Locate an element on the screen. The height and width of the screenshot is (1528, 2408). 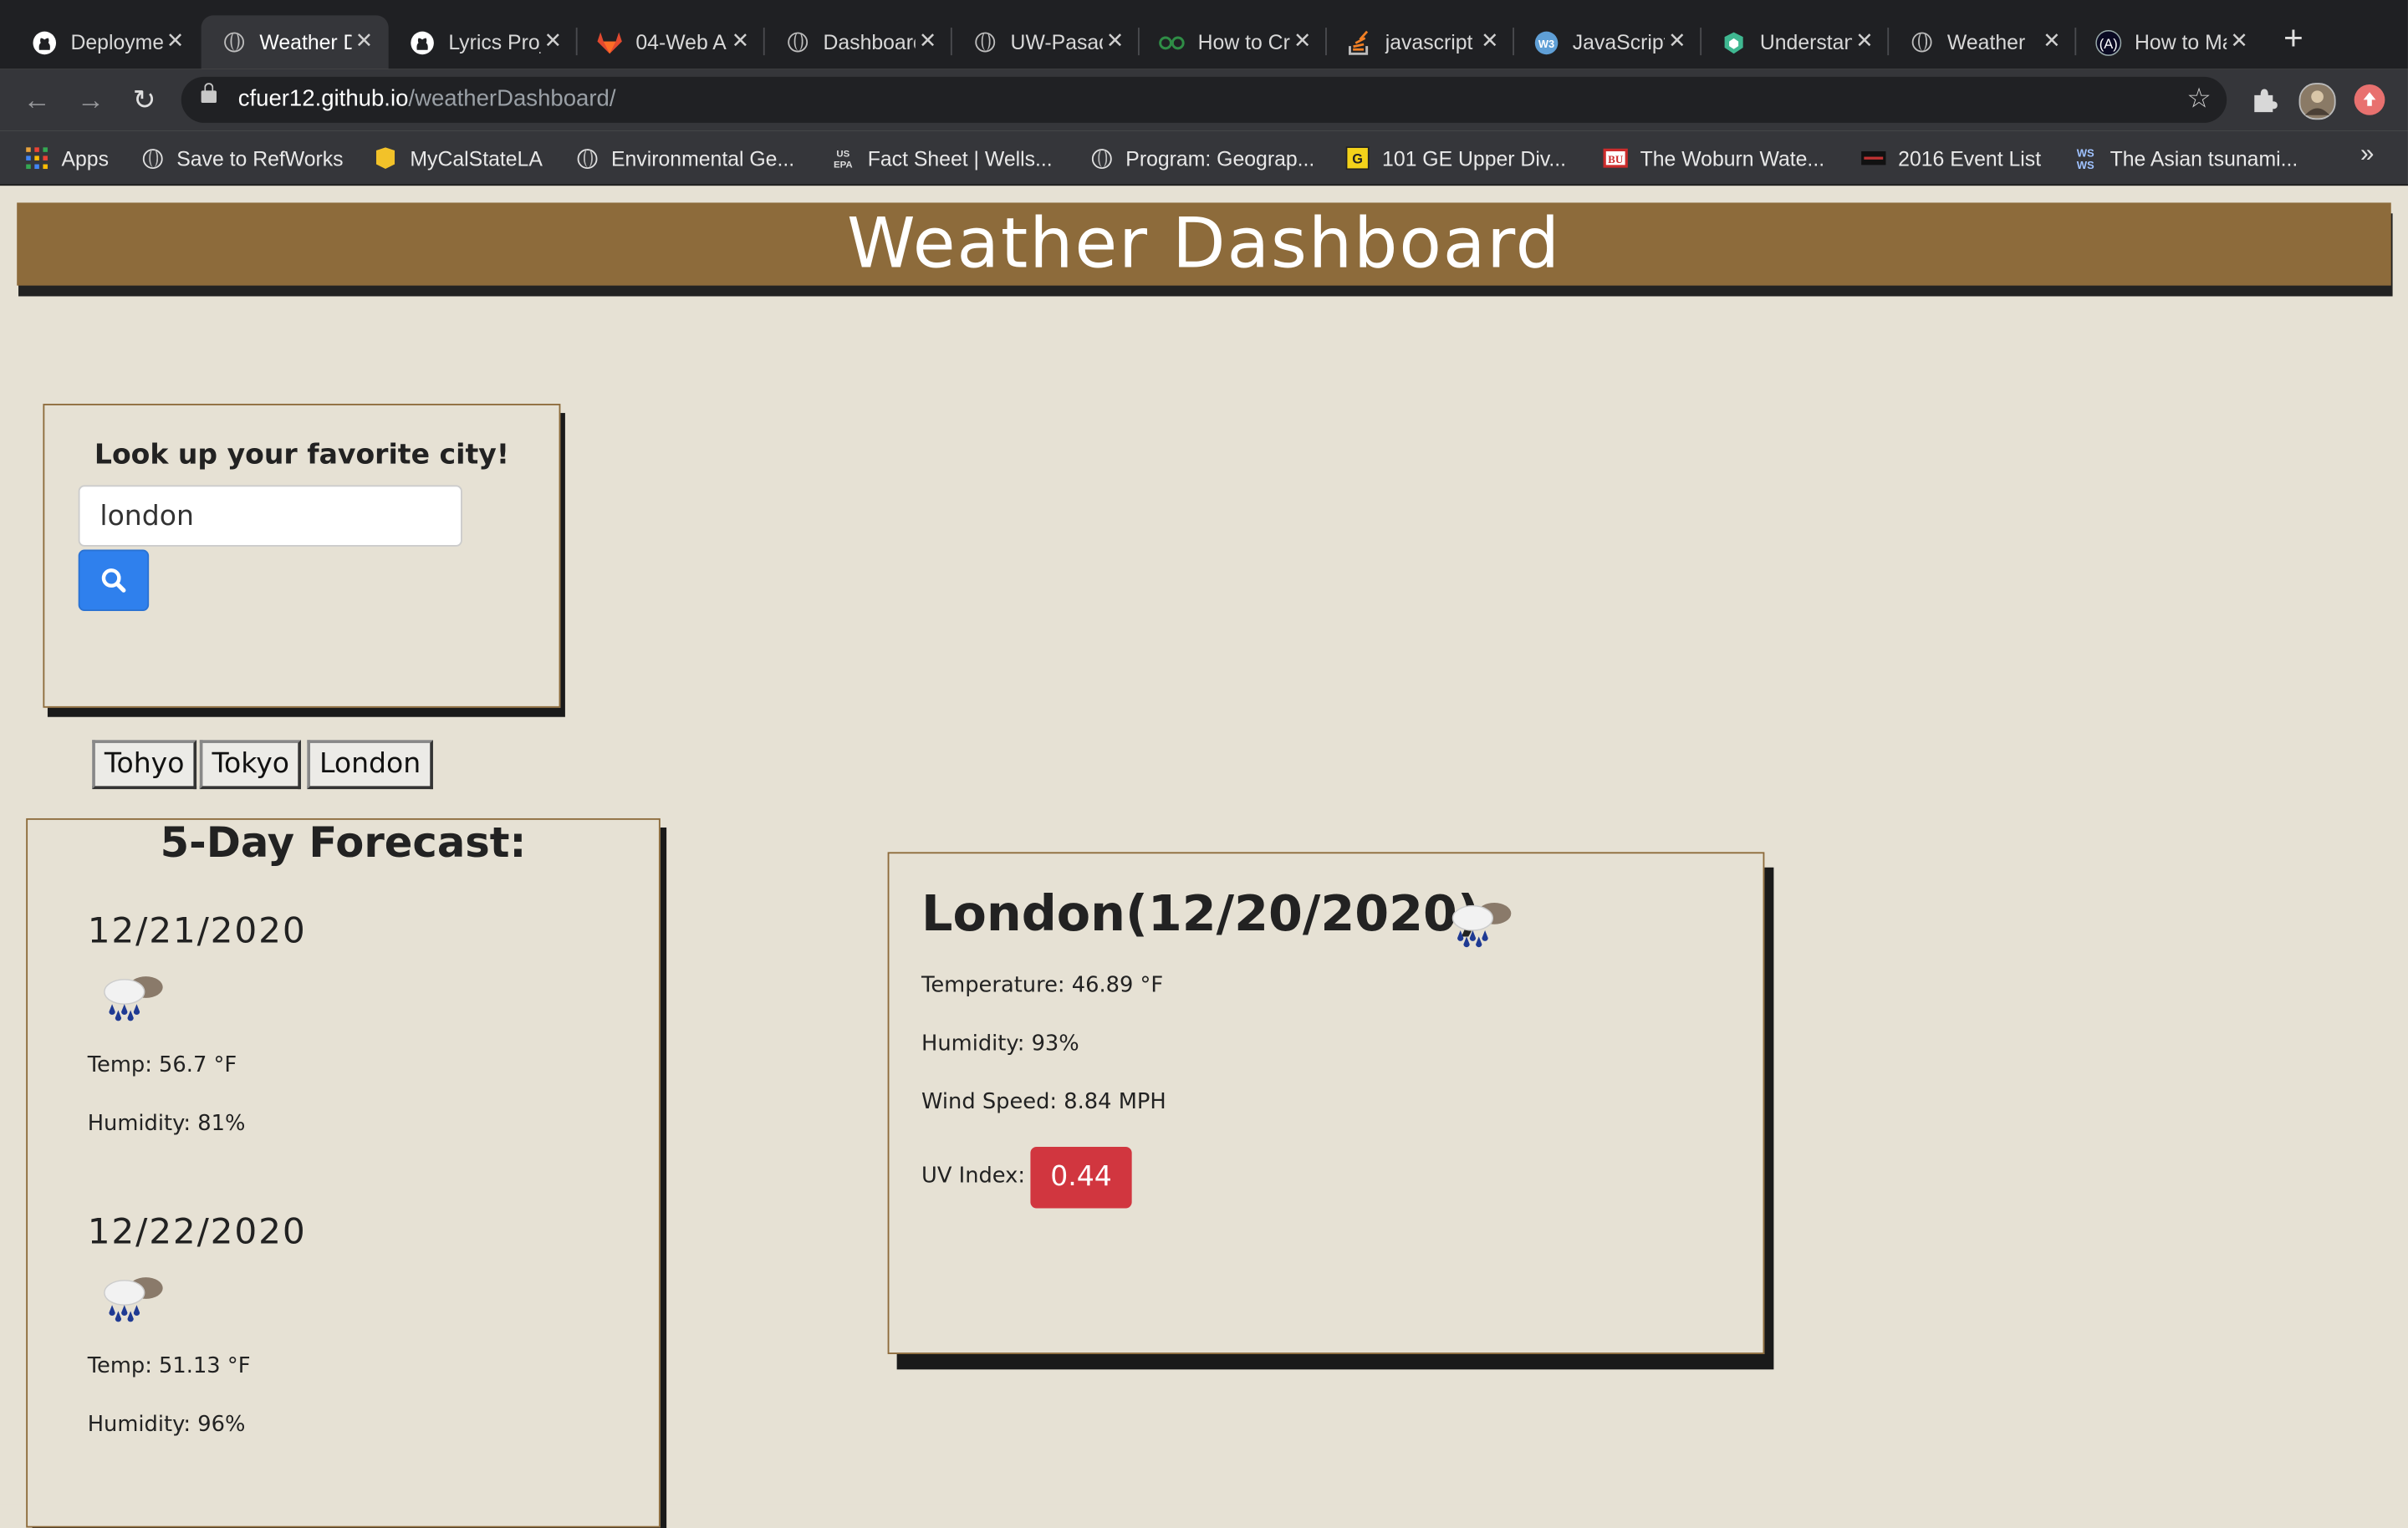
address-bar: cfuer12.github.io/weatherDashboard/ ☆ is located at coordinates (1204, 99).